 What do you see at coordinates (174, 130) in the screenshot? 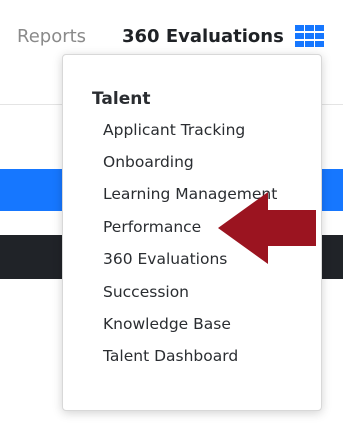
I see `menu-item-applicant-tracking: Applicant Tracking` at bounding box center [174, 130].